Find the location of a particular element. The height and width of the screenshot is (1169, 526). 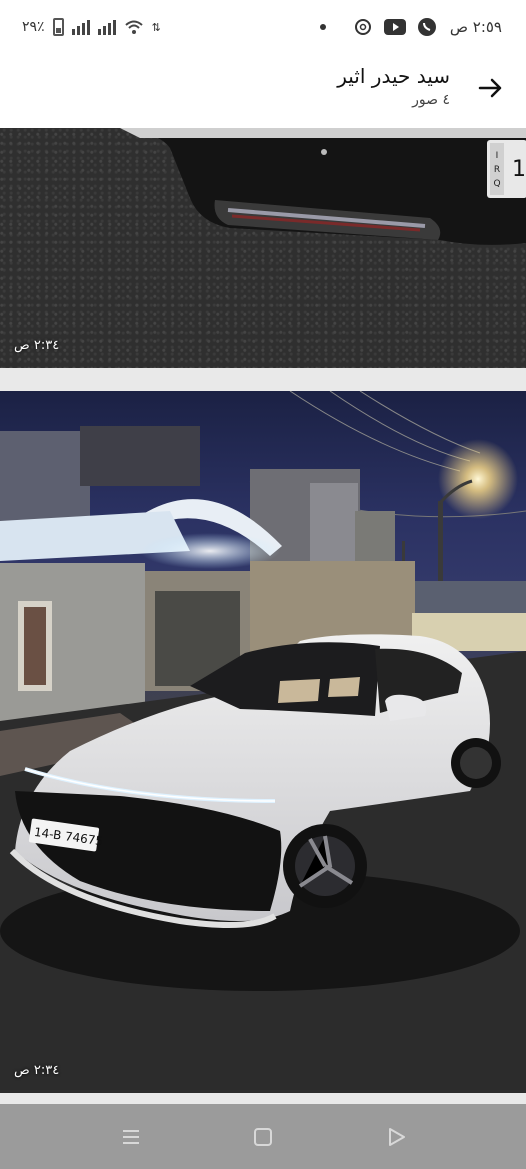

notification-dot-icon is located at coordinates (323, 27).